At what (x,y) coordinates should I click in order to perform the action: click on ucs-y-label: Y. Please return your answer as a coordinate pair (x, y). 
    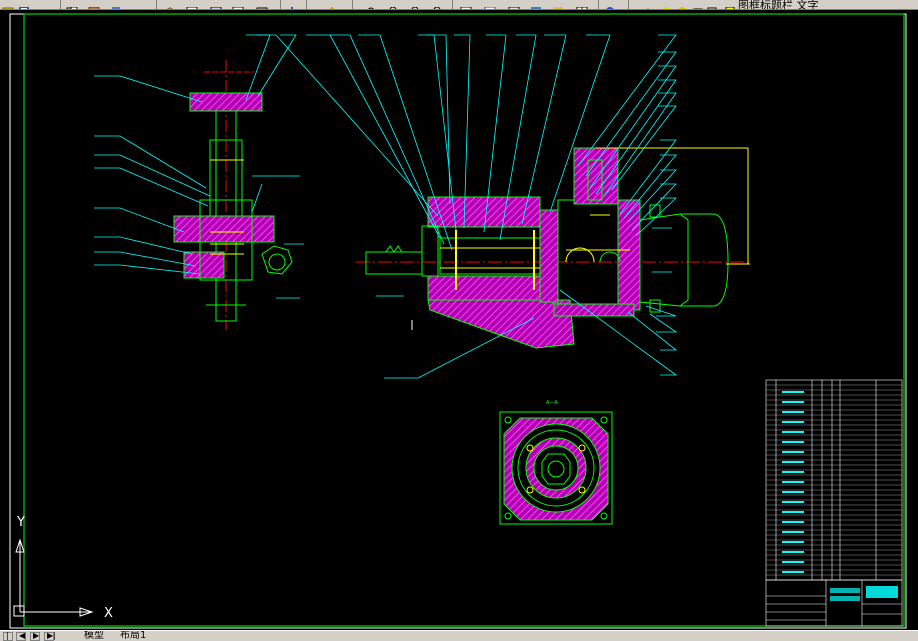
    Looking at the image, I should click on (20, 522).